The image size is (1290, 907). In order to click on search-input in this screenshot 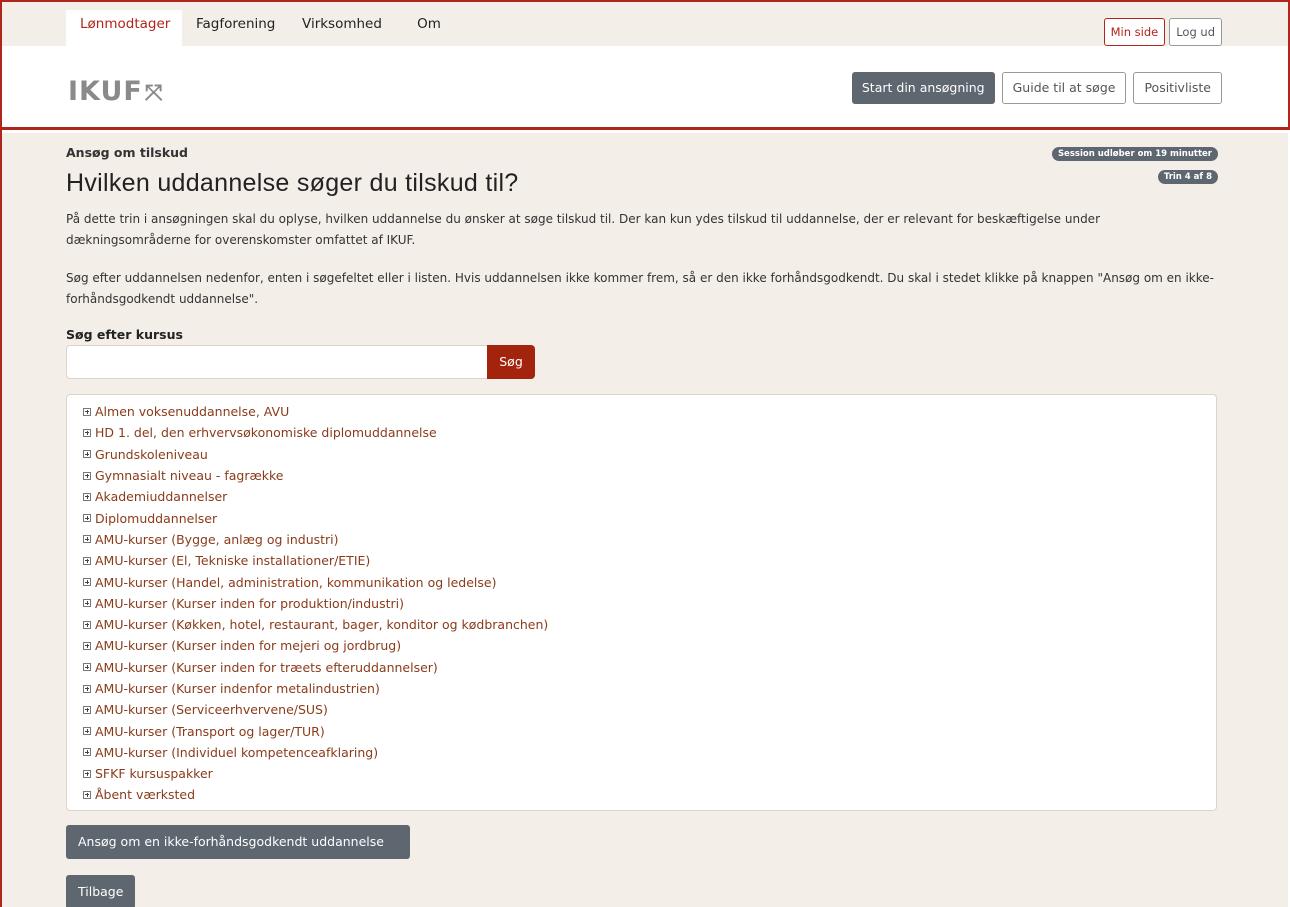, I will do `click(277, 362)`.